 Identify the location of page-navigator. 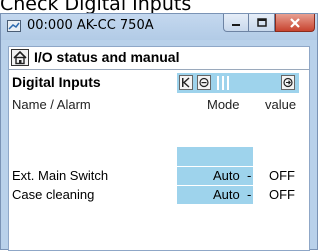
(238, 83).